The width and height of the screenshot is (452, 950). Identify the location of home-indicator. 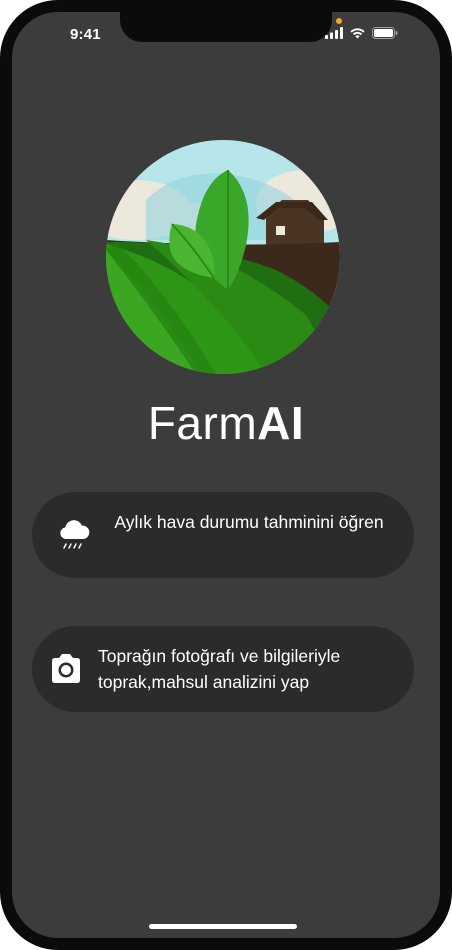
(223, 926).